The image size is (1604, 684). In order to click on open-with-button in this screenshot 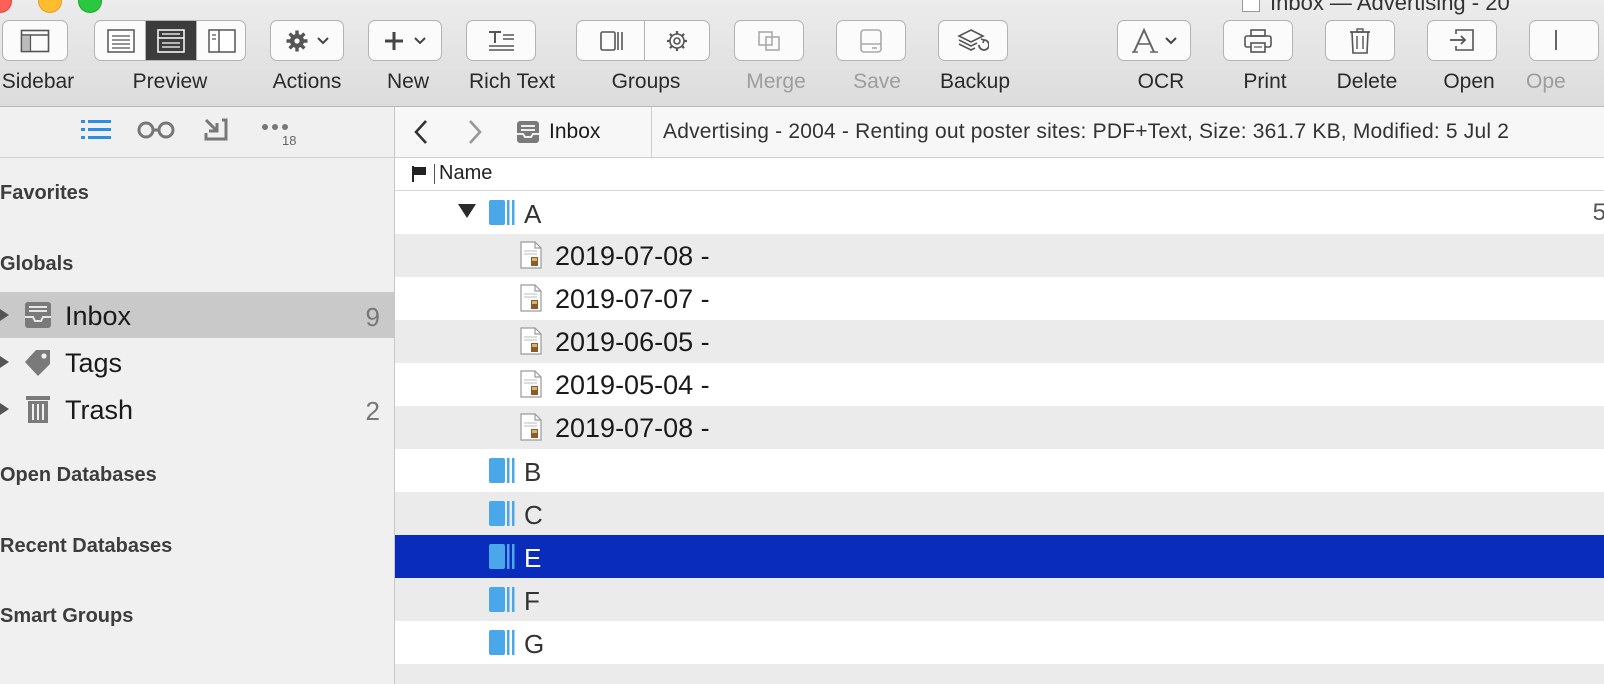, I will do `click(1564, 40)`.